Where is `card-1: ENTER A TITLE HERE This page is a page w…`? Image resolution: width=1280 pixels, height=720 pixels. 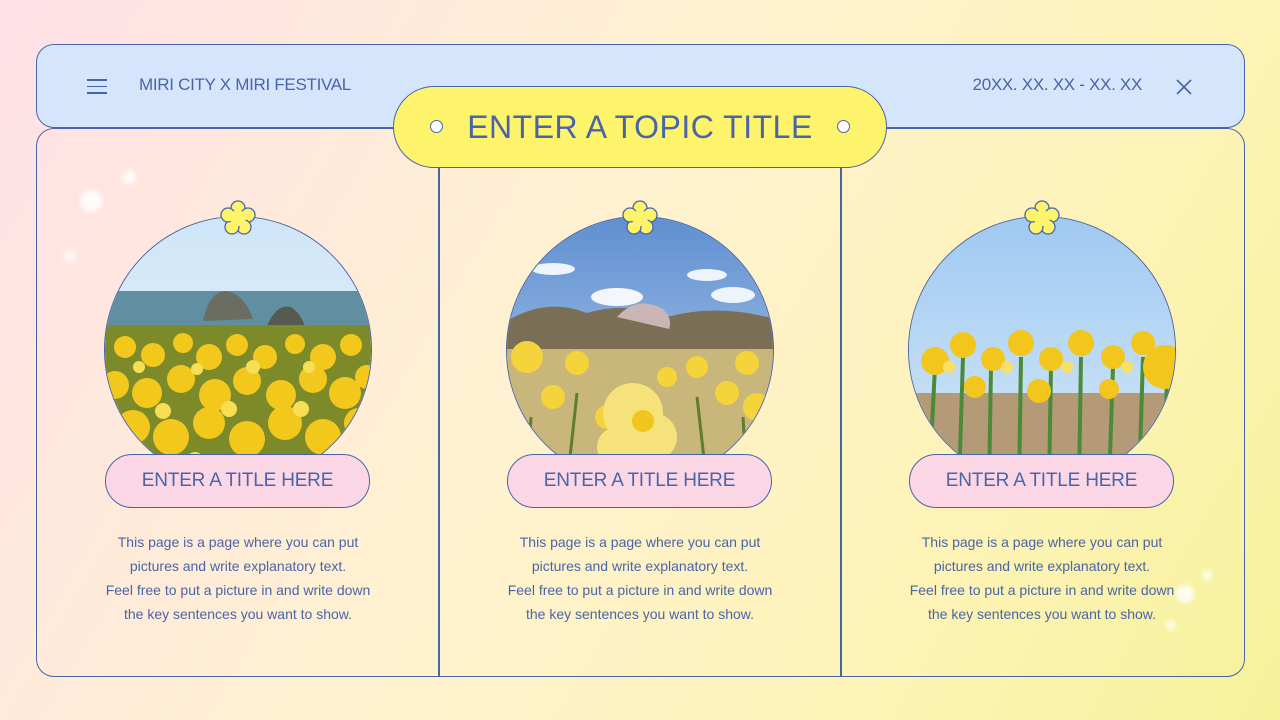
card-1: ENTER A TITLE HERE This page is a page w… is located at coordinates (238, 416).